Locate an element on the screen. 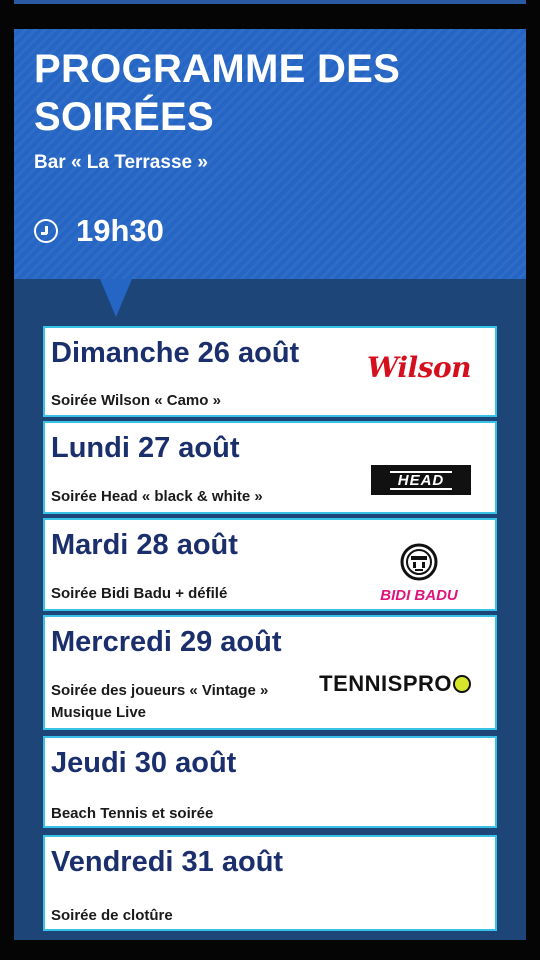 The width and height of the screenshot is (540, 960). event-date: Mardi 28 août is located at coordinates (144, 545).